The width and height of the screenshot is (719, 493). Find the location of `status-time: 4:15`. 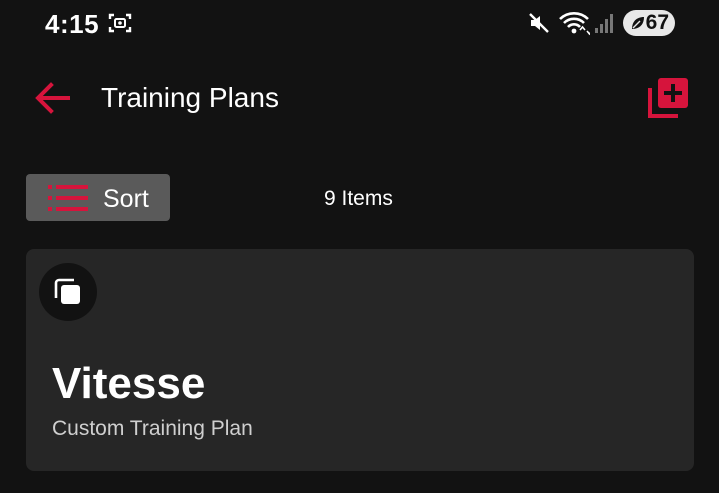

status-time: 4:15 is located at coordinates (72, 24).